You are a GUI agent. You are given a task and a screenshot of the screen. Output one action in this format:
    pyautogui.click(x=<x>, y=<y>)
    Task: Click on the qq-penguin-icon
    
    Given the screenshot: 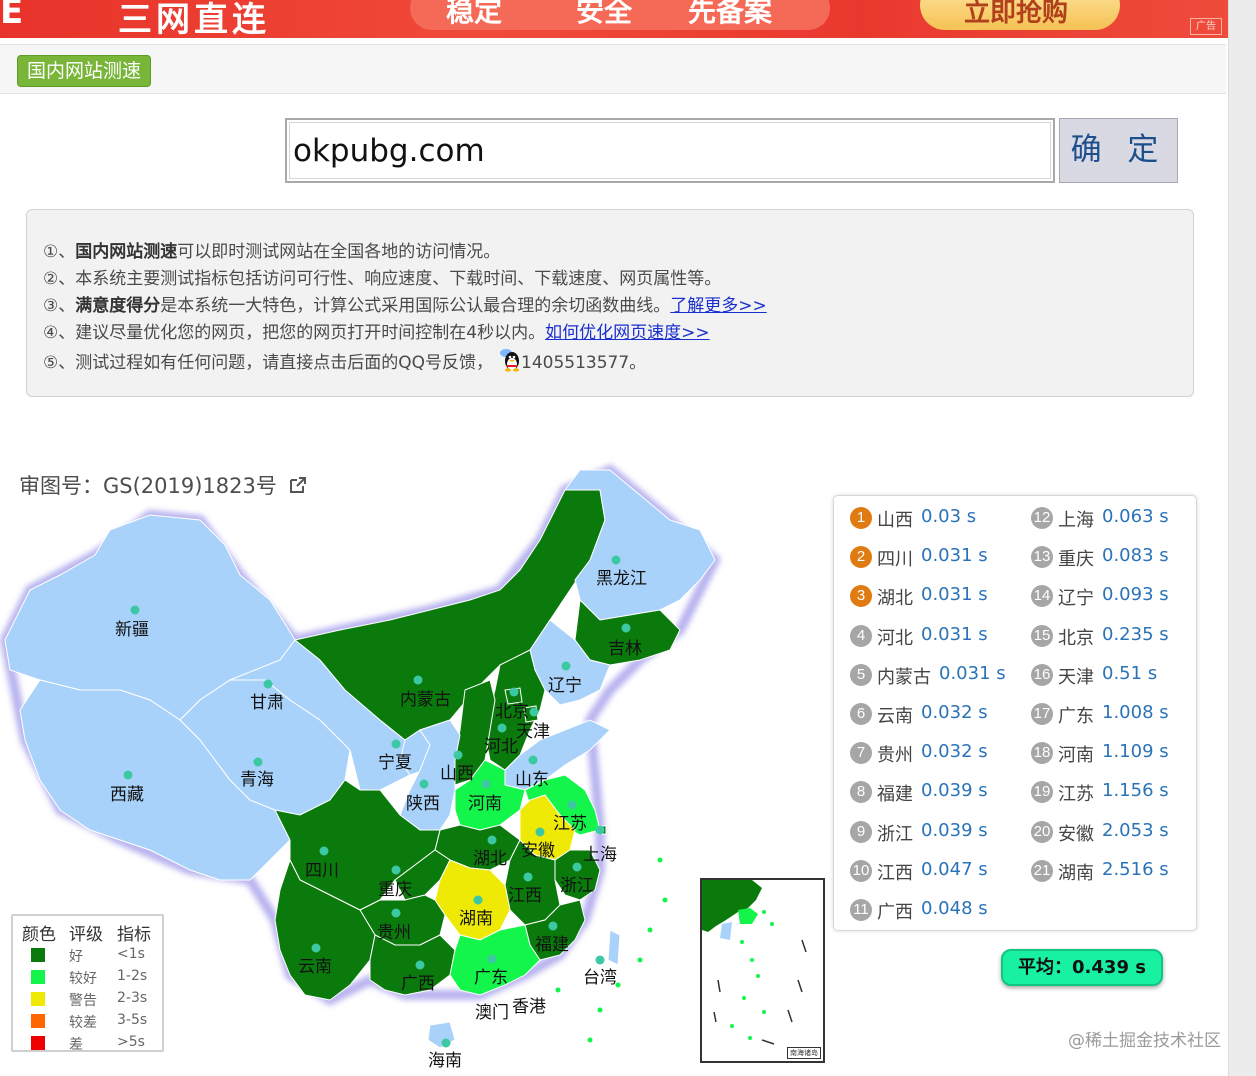 What is the action you would take?
    pyautogui.click(x=510, y=360)
    